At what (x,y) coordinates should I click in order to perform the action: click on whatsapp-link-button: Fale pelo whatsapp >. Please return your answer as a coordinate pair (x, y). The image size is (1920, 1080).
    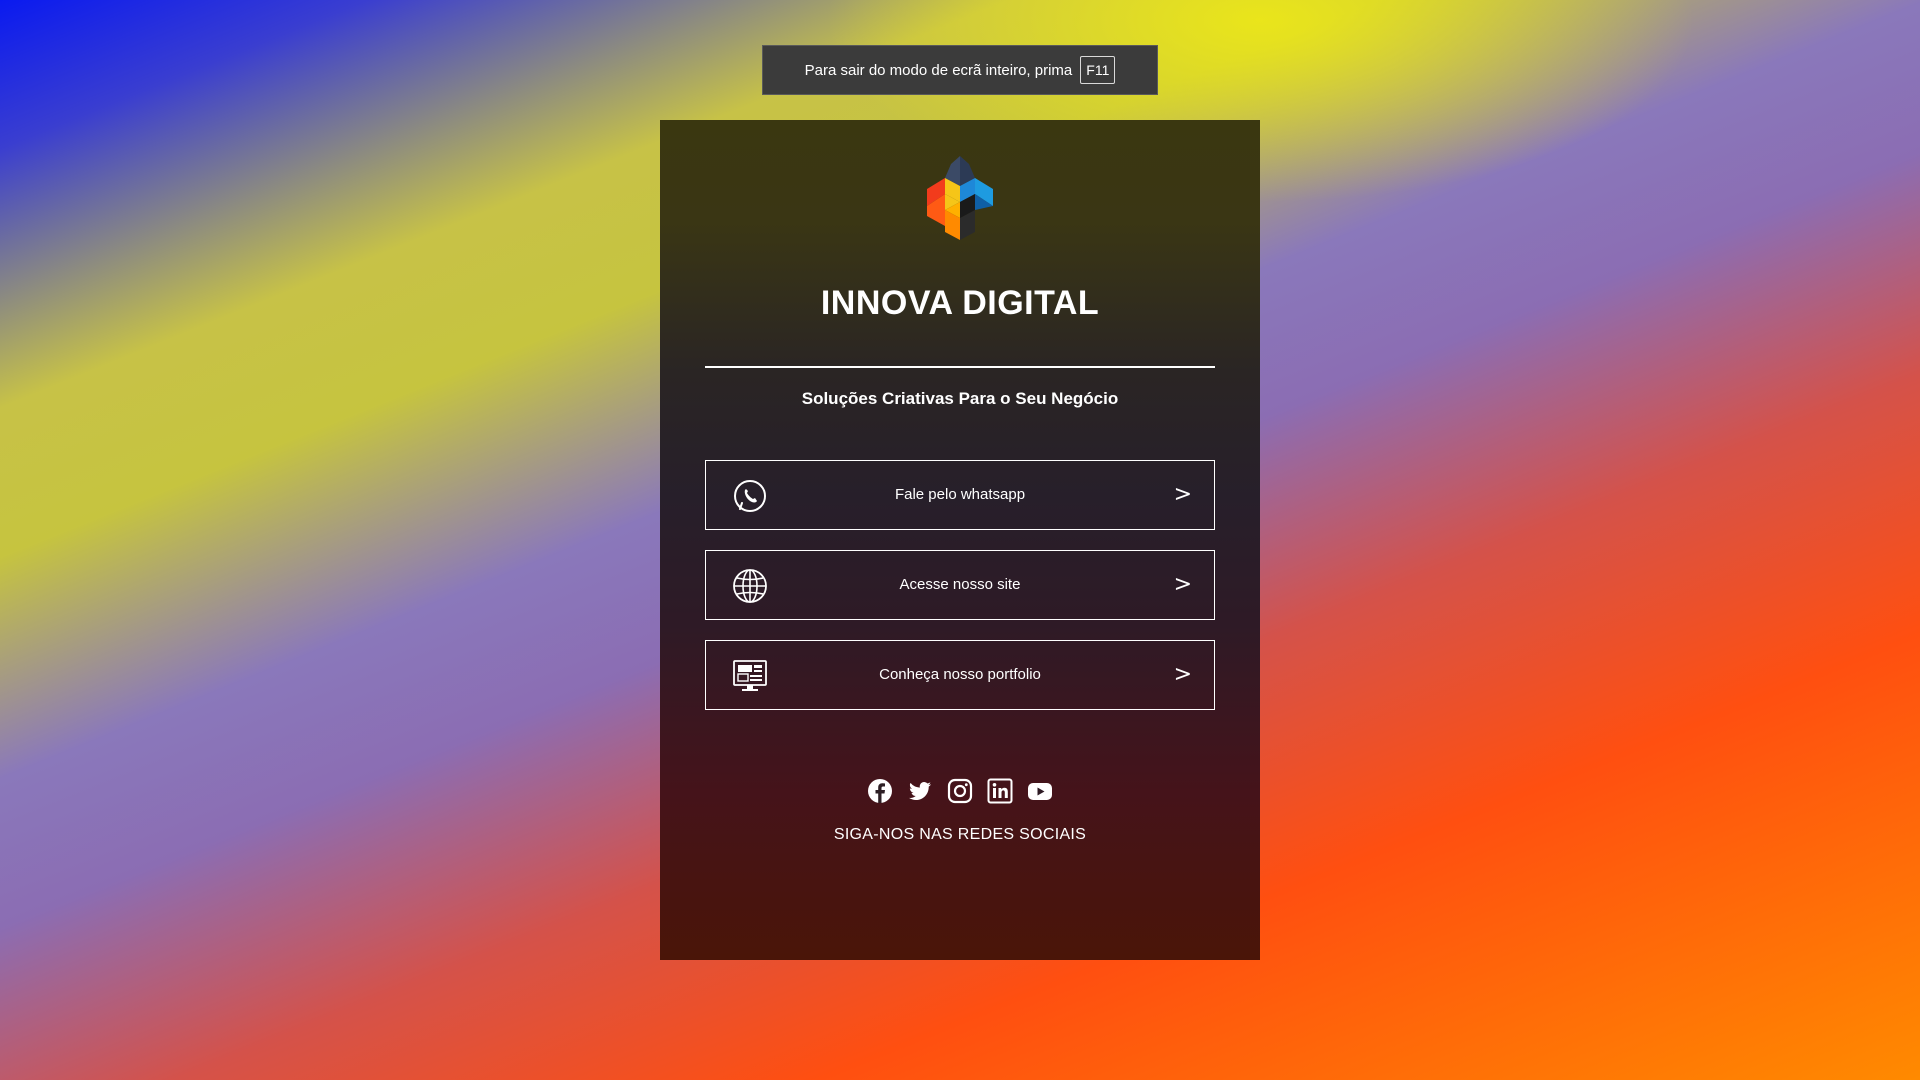
    Looking at the image, I should click on (960, 495).